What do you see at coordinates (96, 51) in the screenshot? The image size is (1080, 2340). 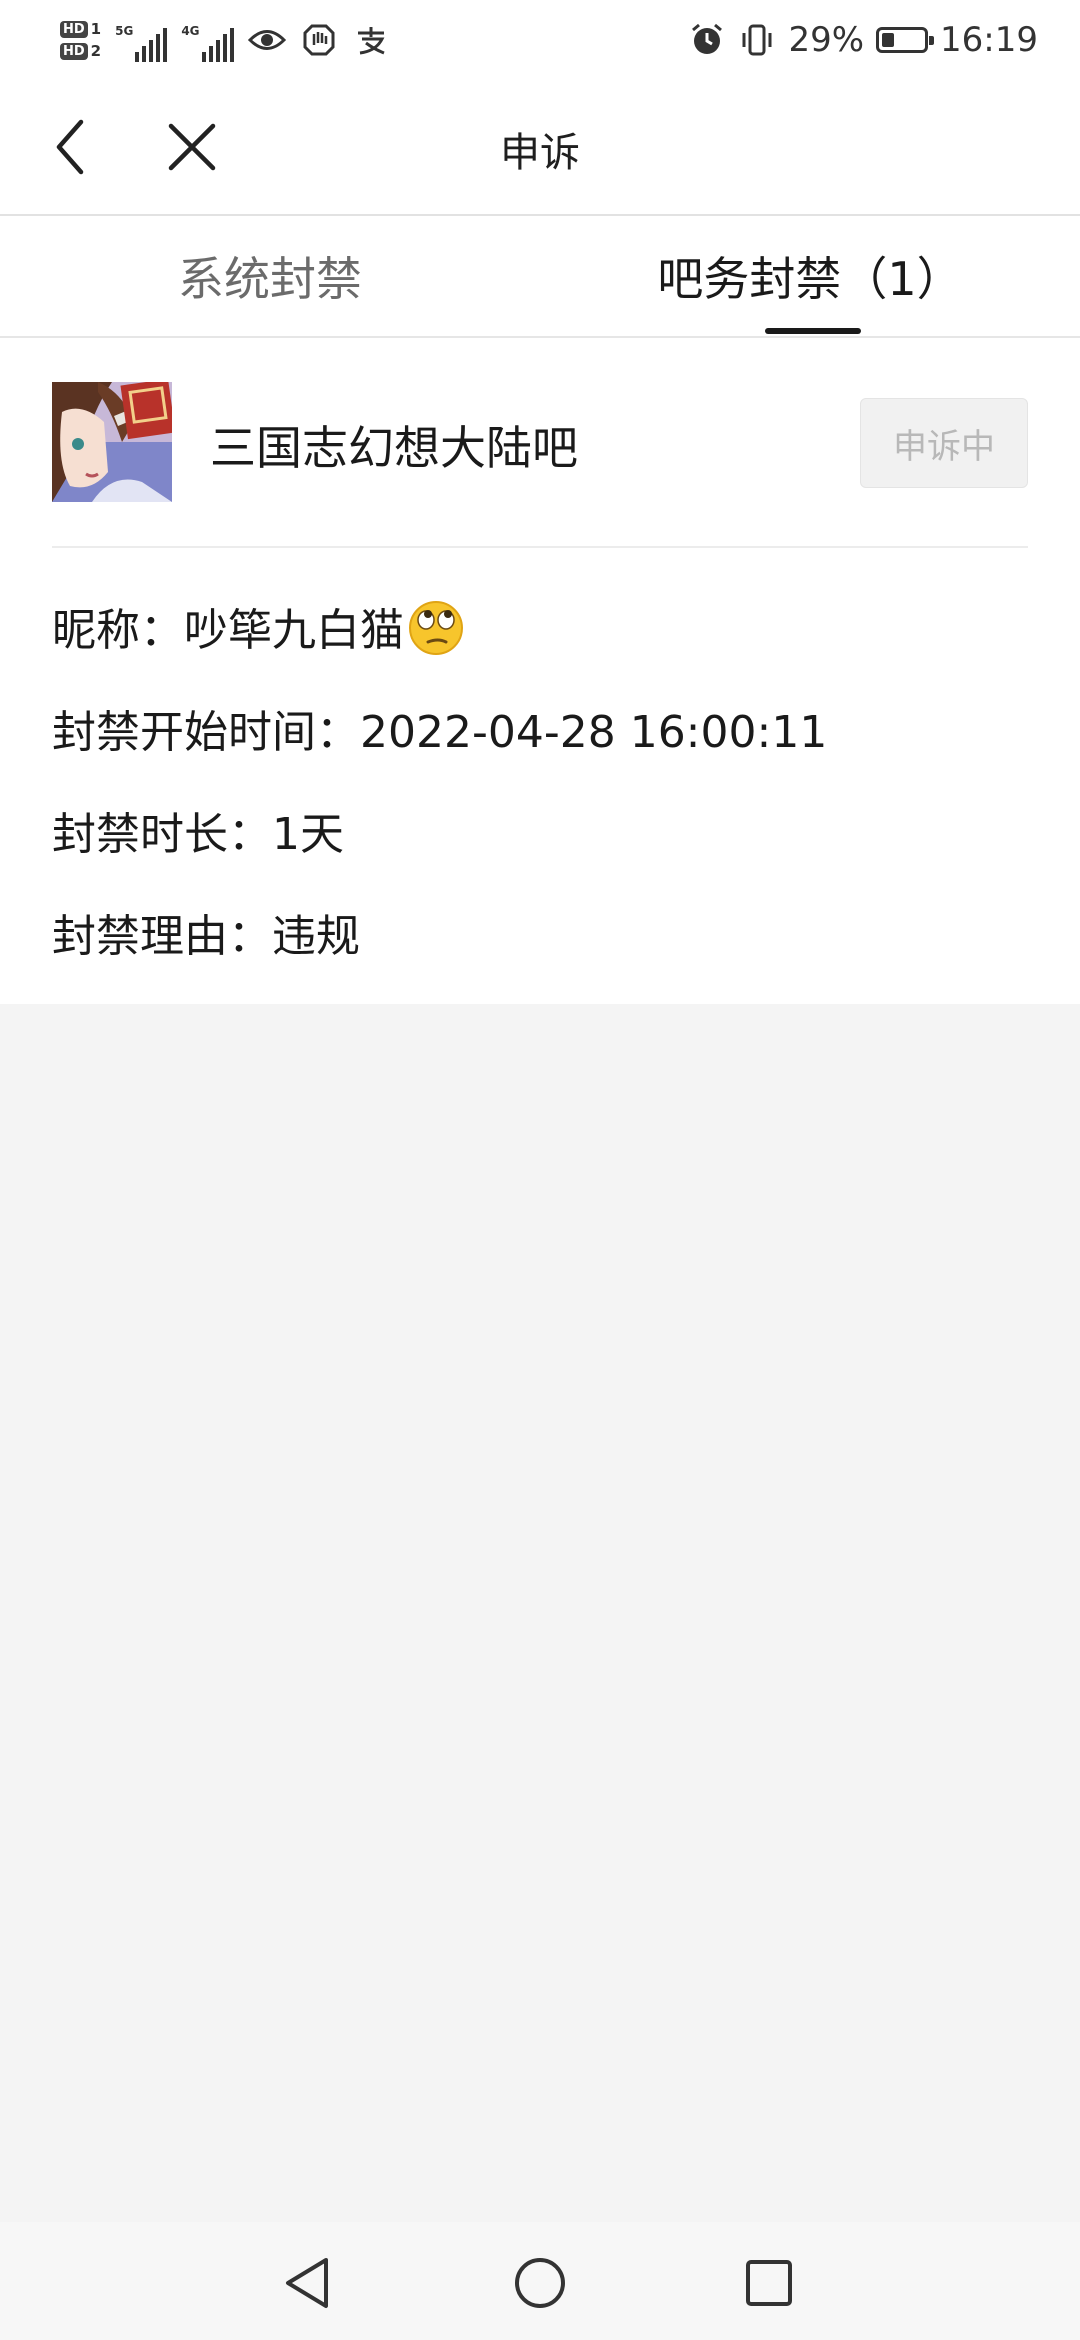 I see `sim2-number: 2` at bounding box center [96, 51].